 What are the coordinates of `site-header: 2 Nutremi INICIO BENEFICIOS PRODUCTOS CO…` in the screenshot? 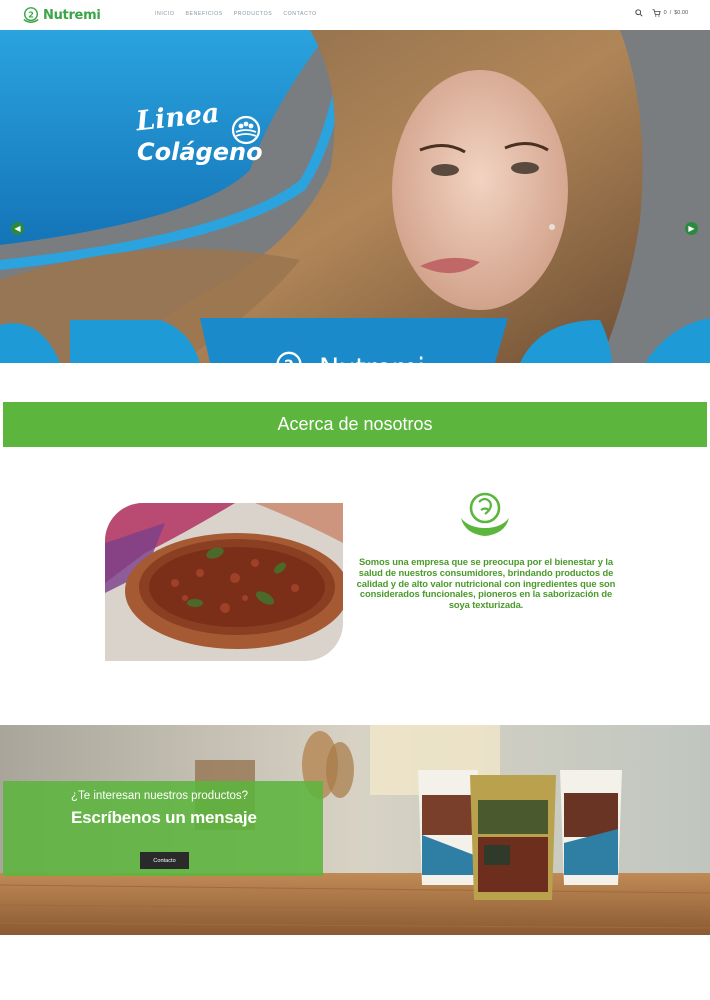 It's located at (355, 15).